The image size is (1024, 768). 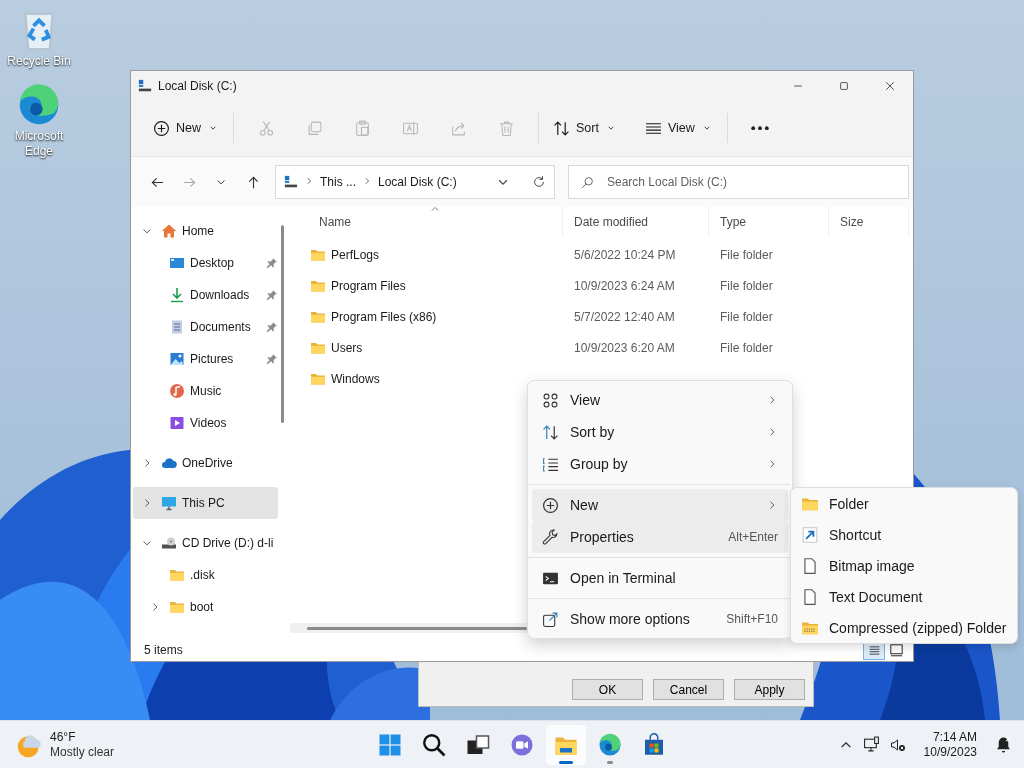 What do you see at coordinates (660, 432) in the screenshot?
I see `menu-item: Sort by` at bounding box center [660, 432].